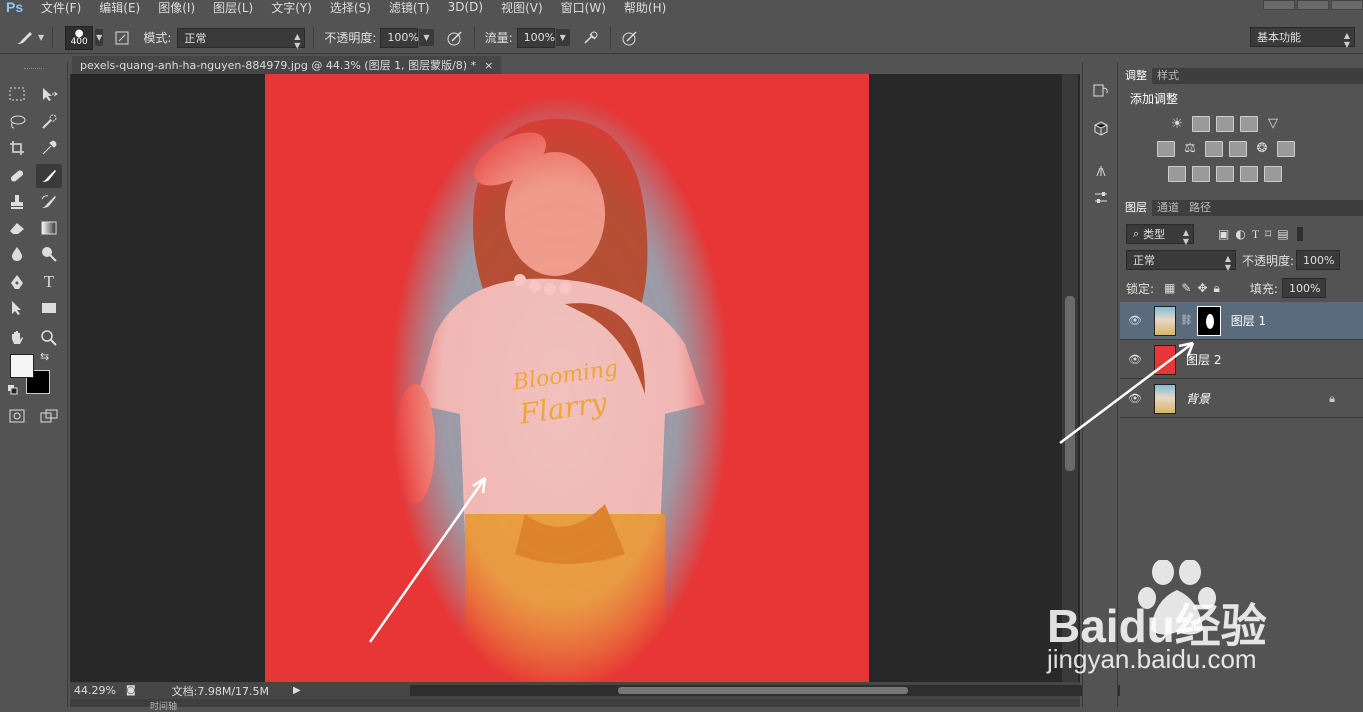 The height and width of the screenshot is (712, 1363). Describe the element at coordinates (49, 338) in the screenshot. I see `zoom-tool-icon` at that location.